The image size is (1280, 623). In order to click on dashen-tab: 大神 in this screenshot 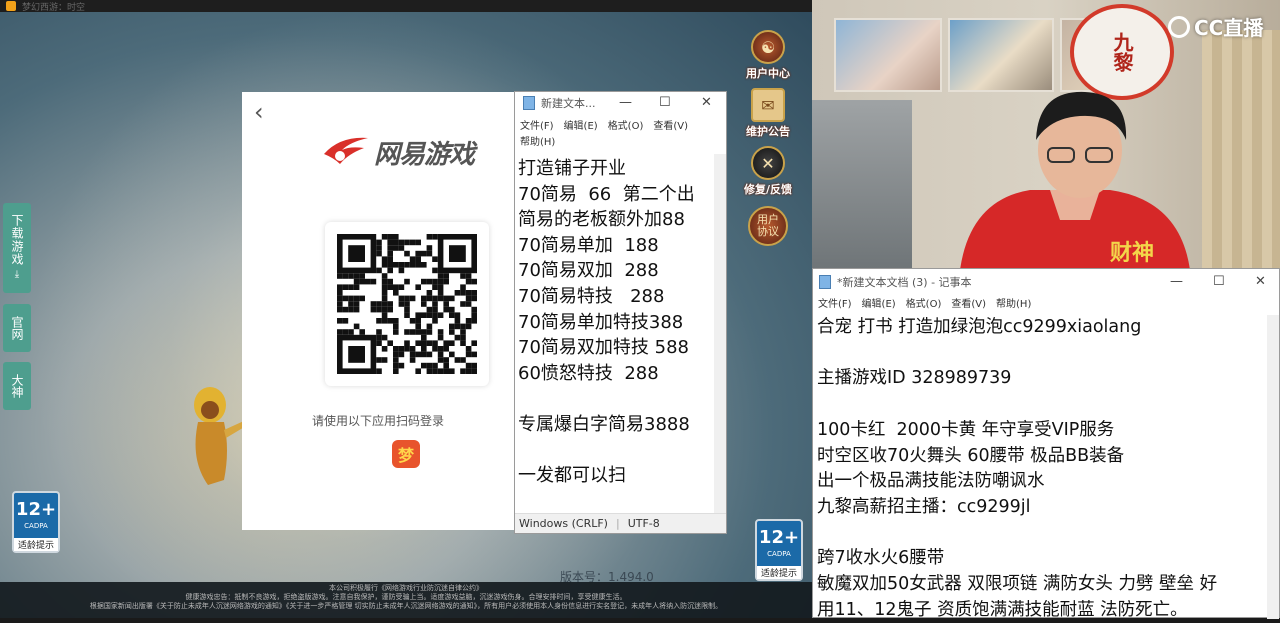, I will do `click(17, 386)`.